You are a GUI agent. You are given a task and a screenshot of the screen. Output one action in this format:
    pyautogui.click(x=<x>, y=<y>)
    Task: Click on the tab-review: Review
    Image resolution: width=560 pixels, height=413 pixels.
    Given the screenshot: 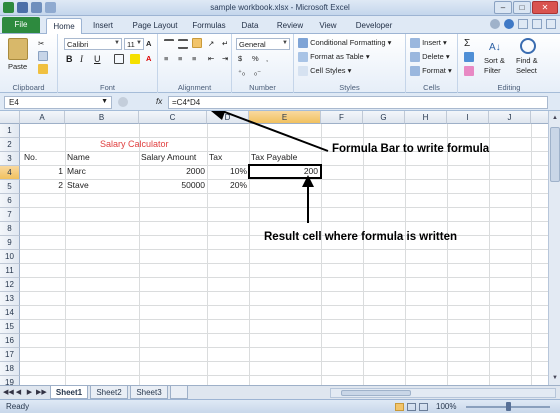 What is the action you would take?
    pyautogui.click(x=290, y=26)
    